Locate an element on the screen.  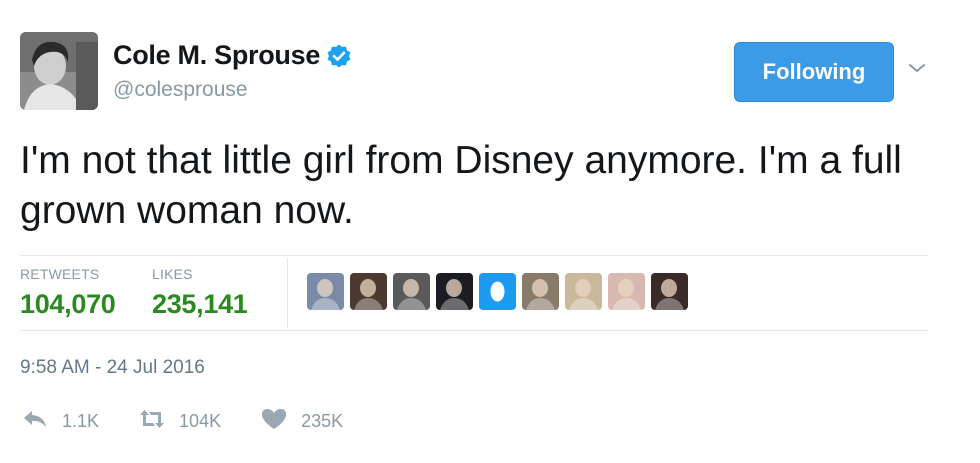
stats-separator is located at coordinates (287, 293).